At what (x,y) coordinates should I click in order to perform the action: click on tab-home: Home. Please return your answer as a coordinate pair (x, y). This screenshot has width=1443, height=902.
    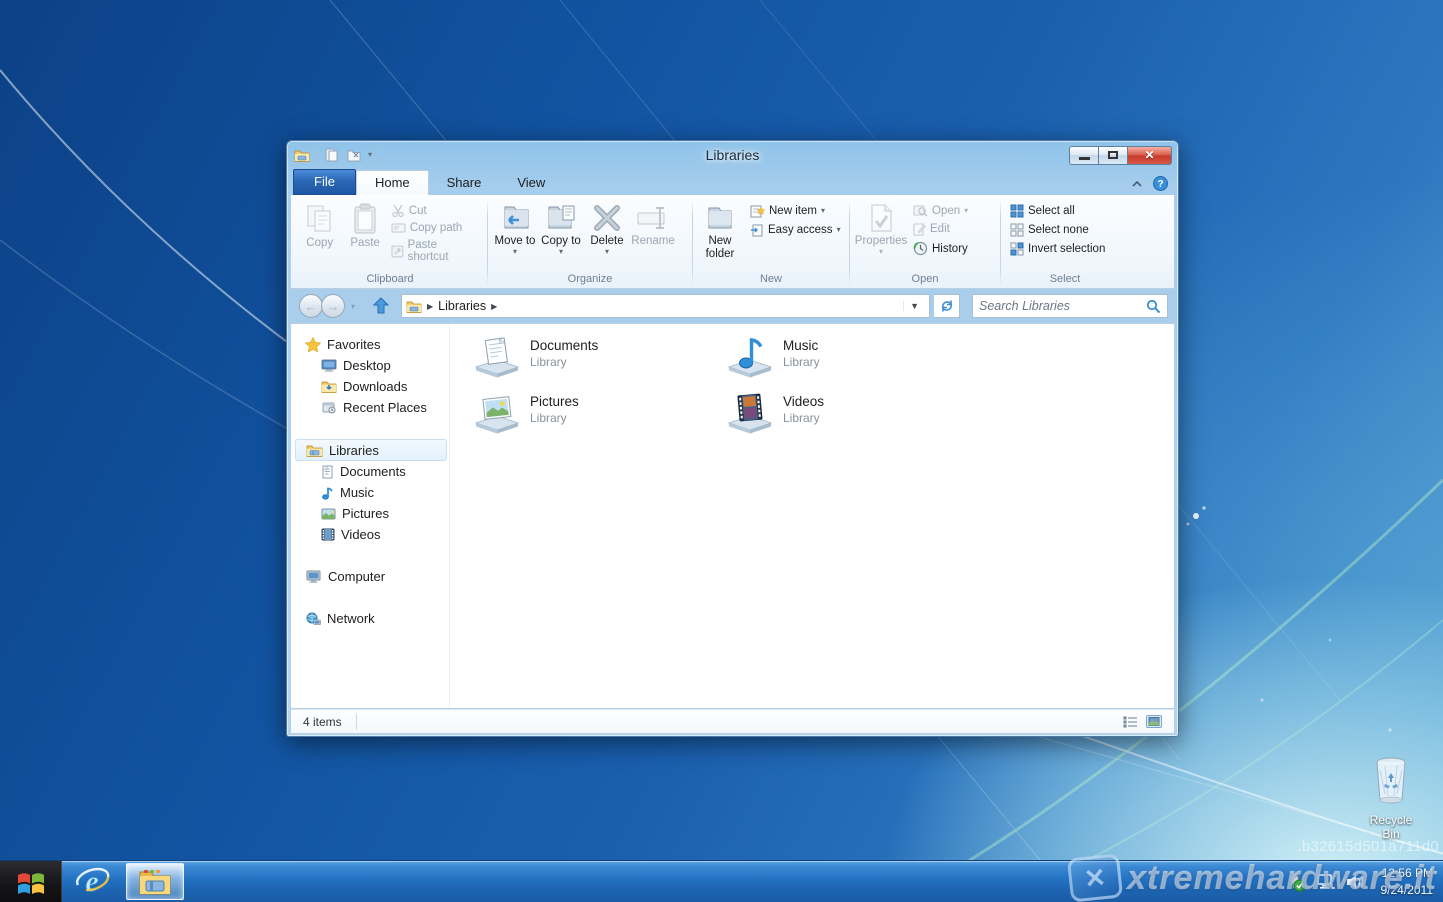
    Looking at the image, I should click on (392, 182).